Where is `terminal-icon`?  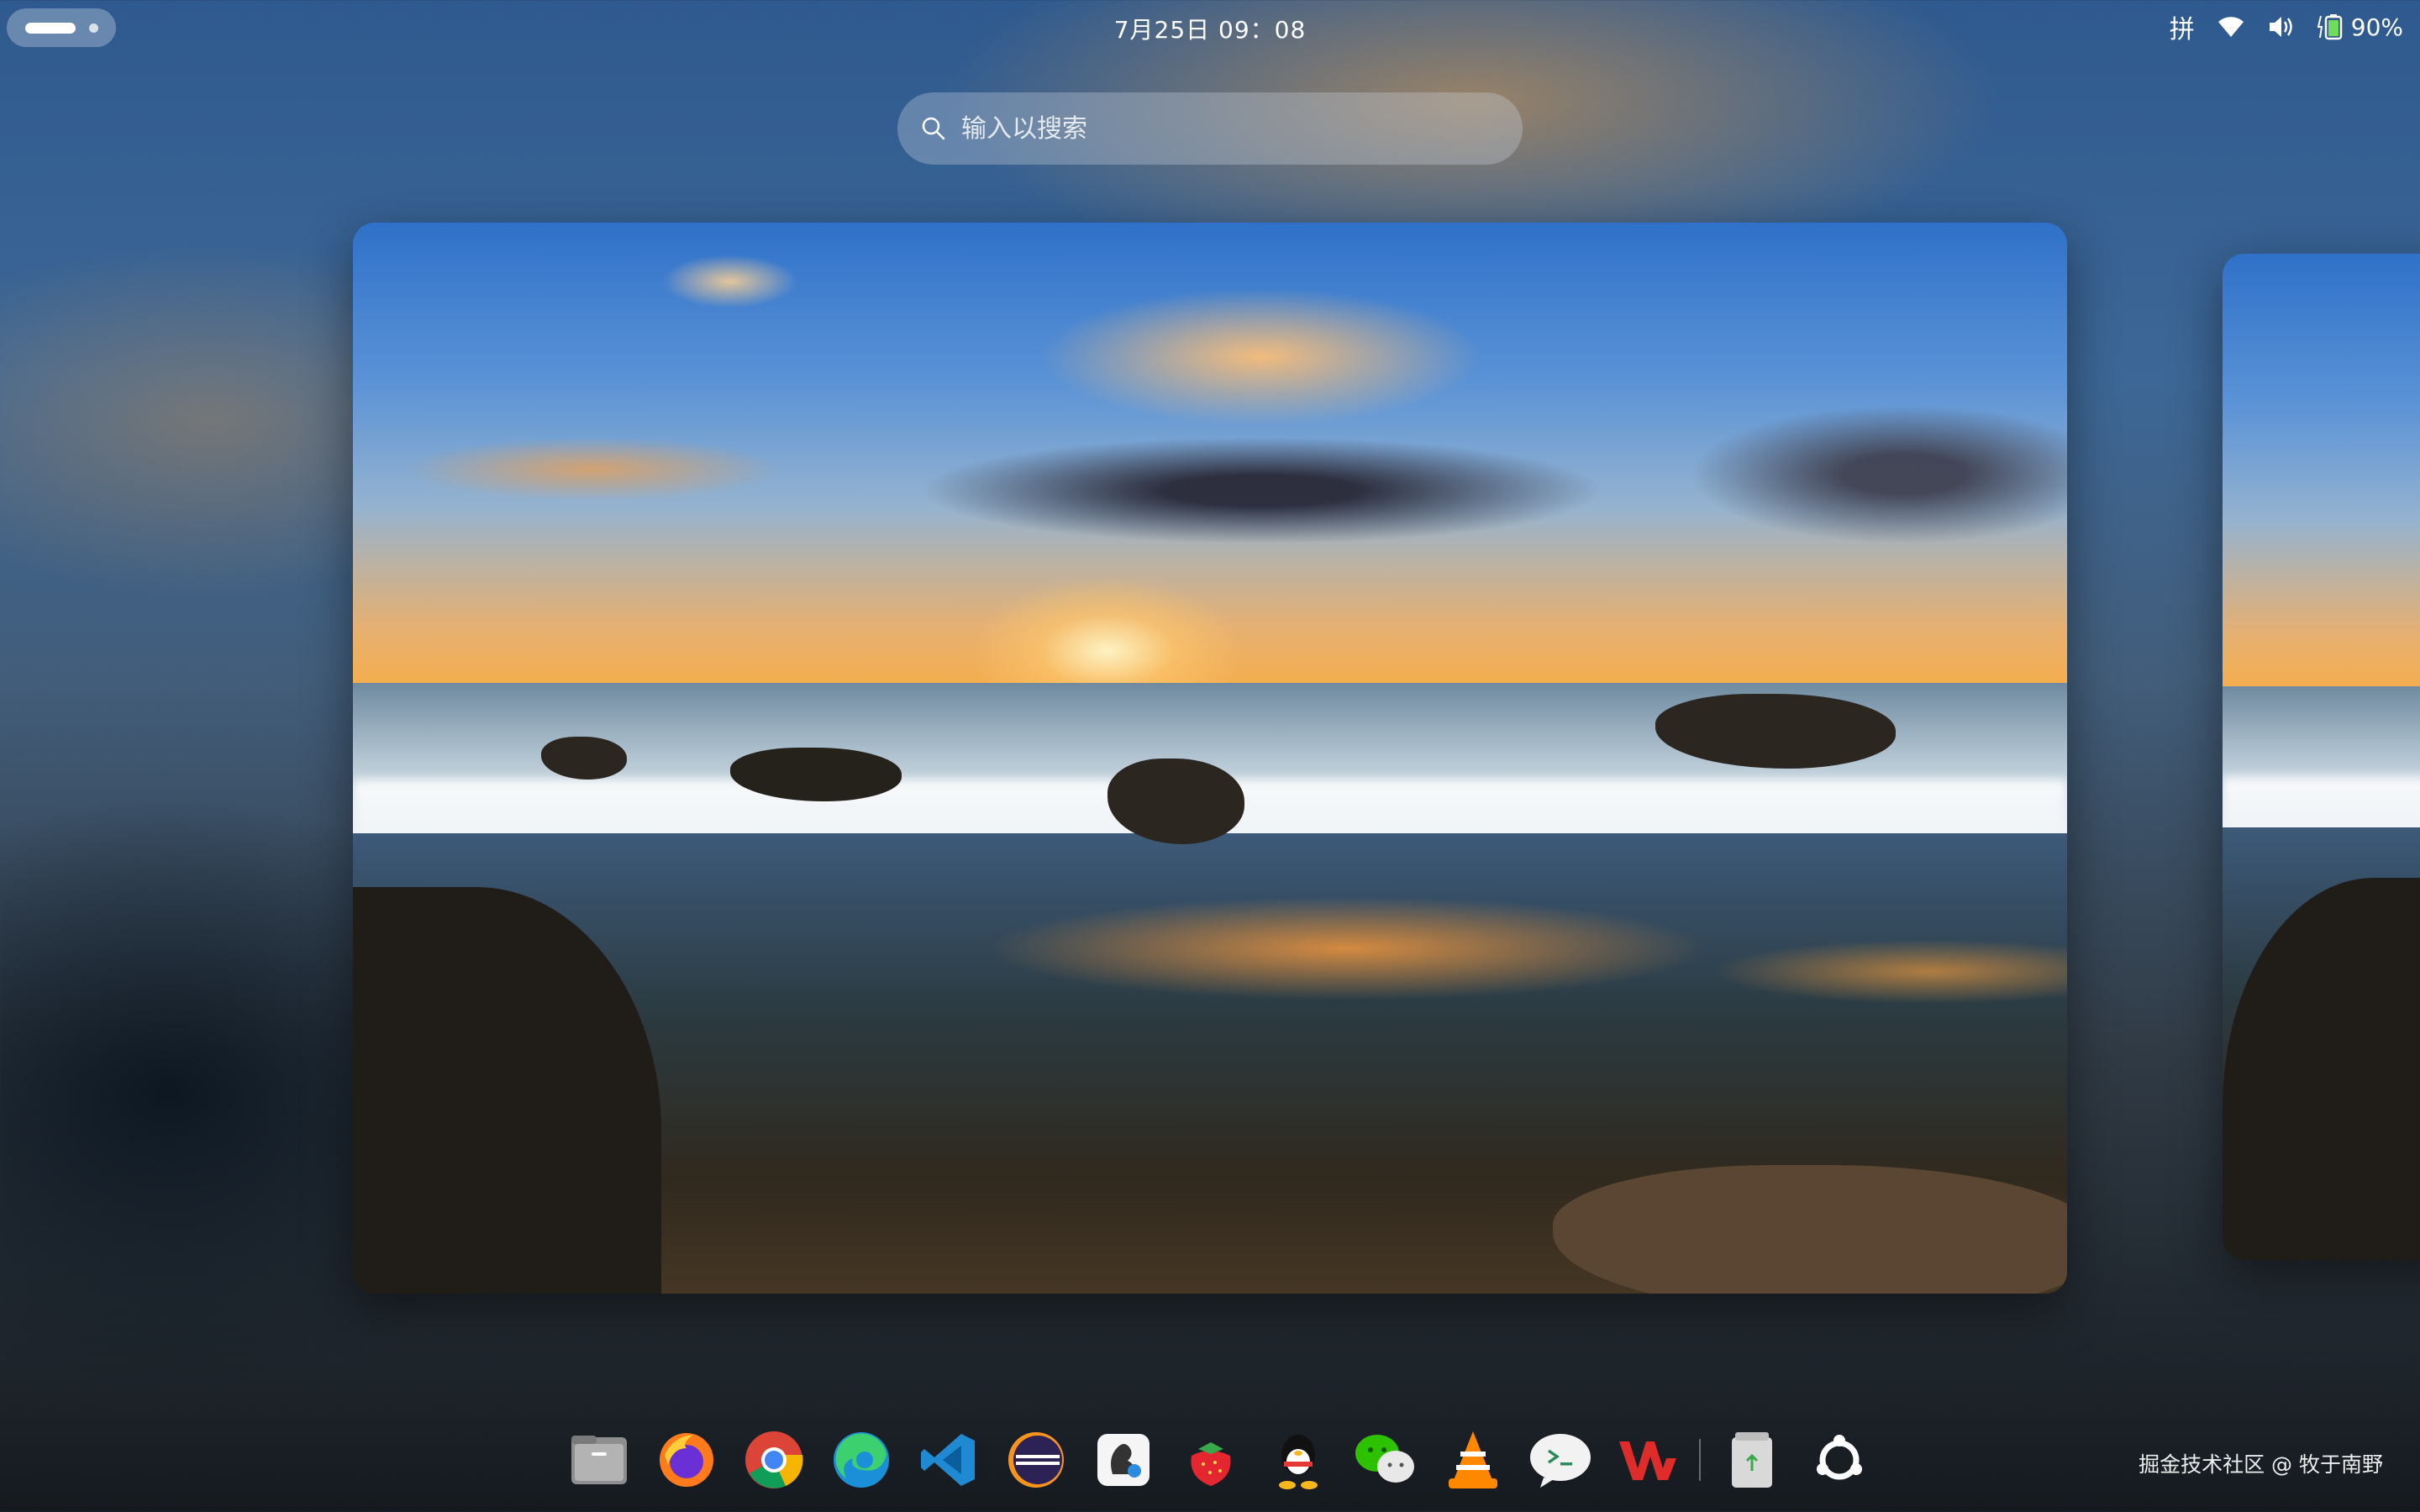
terminal-icon is located at coordinates (1560, 1461).